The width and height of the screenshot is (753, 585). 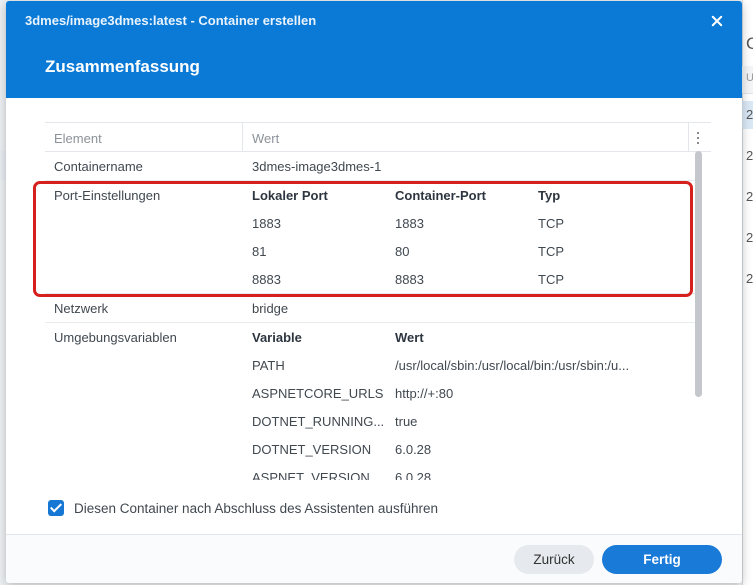 I want to click on env-variable-name: ASPNETCORE_URLS, so click(x=318, y=393).